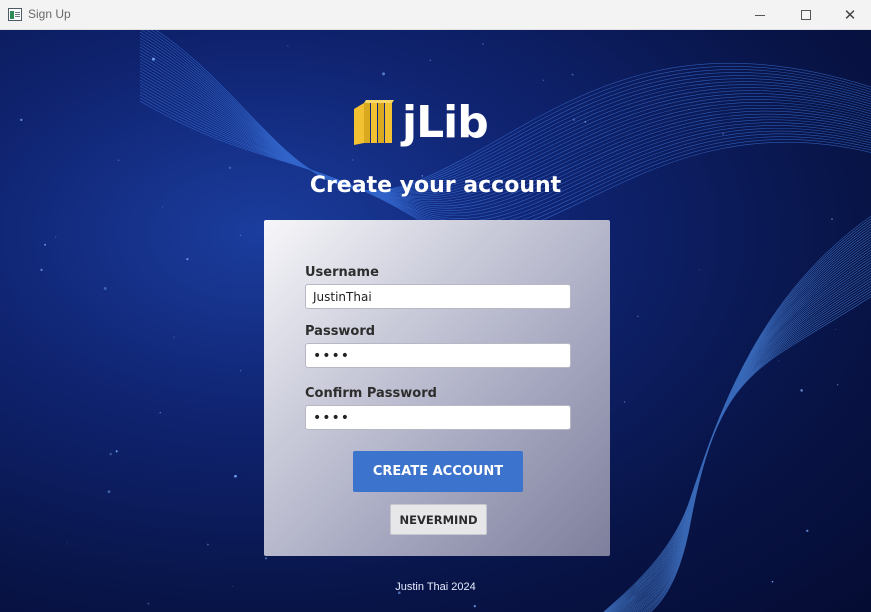 The width and height of the screenshot is (871, 612). What do you see at coordinates (435, 15) in the screenshot?
I see `window-titlebar: Sign Up ✕` at bounding box center [435, 15].